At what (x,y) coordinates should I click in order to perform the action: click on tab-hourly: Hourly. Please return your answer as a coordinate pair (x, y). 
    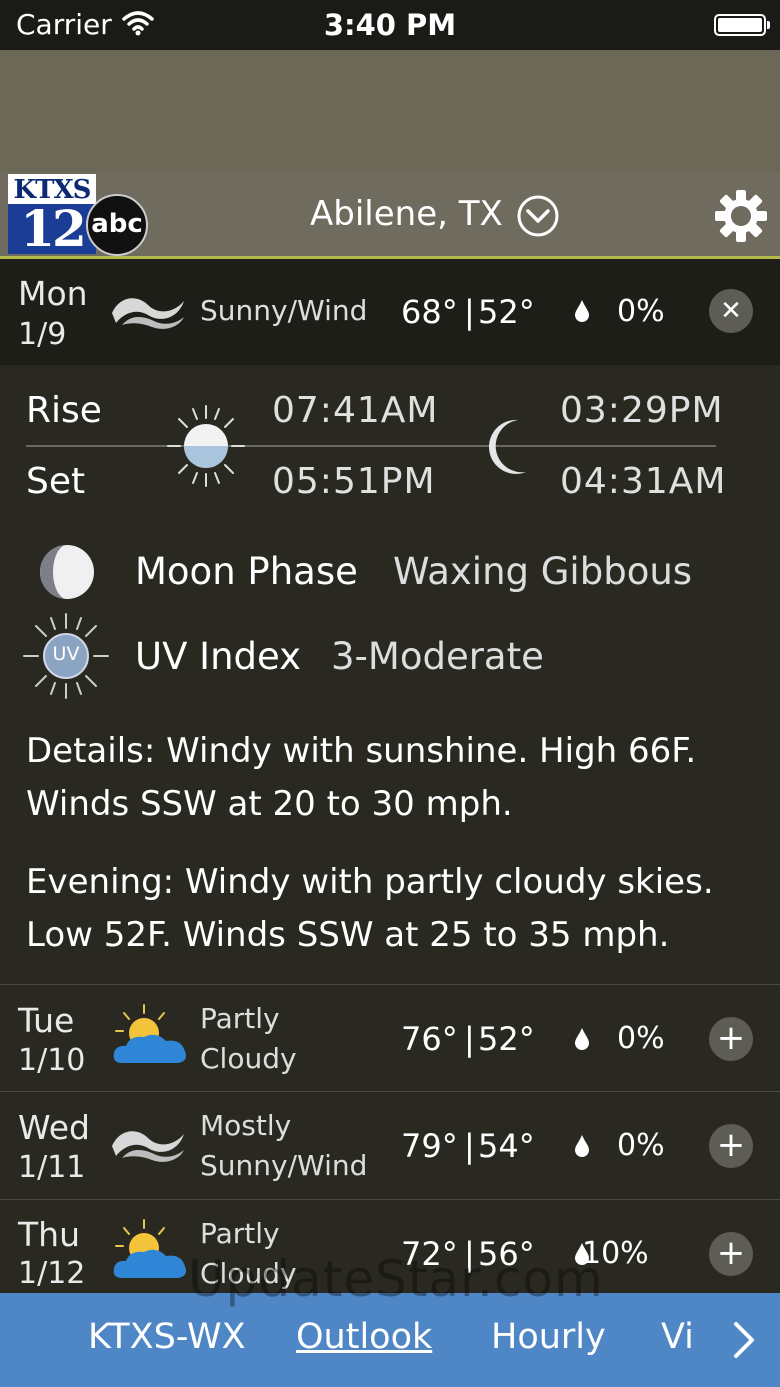
    Looking at the image, I should click on (548, 1337).